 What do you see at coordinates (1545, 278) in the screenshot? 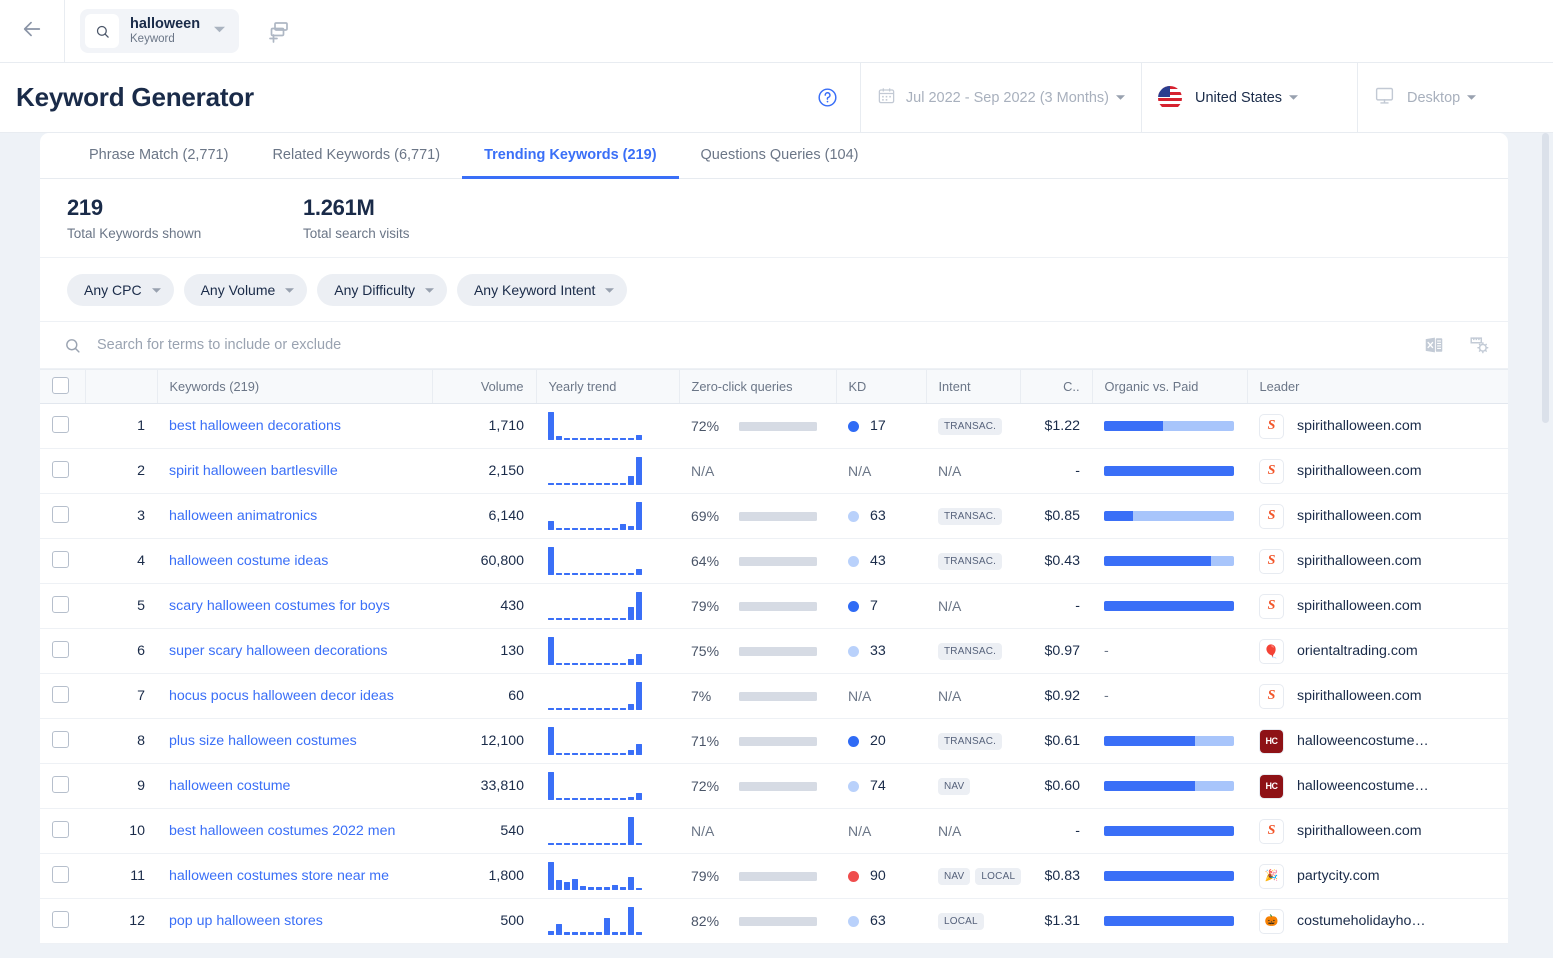
I see `page-scrollbar` at bounding box center [1545, 278].